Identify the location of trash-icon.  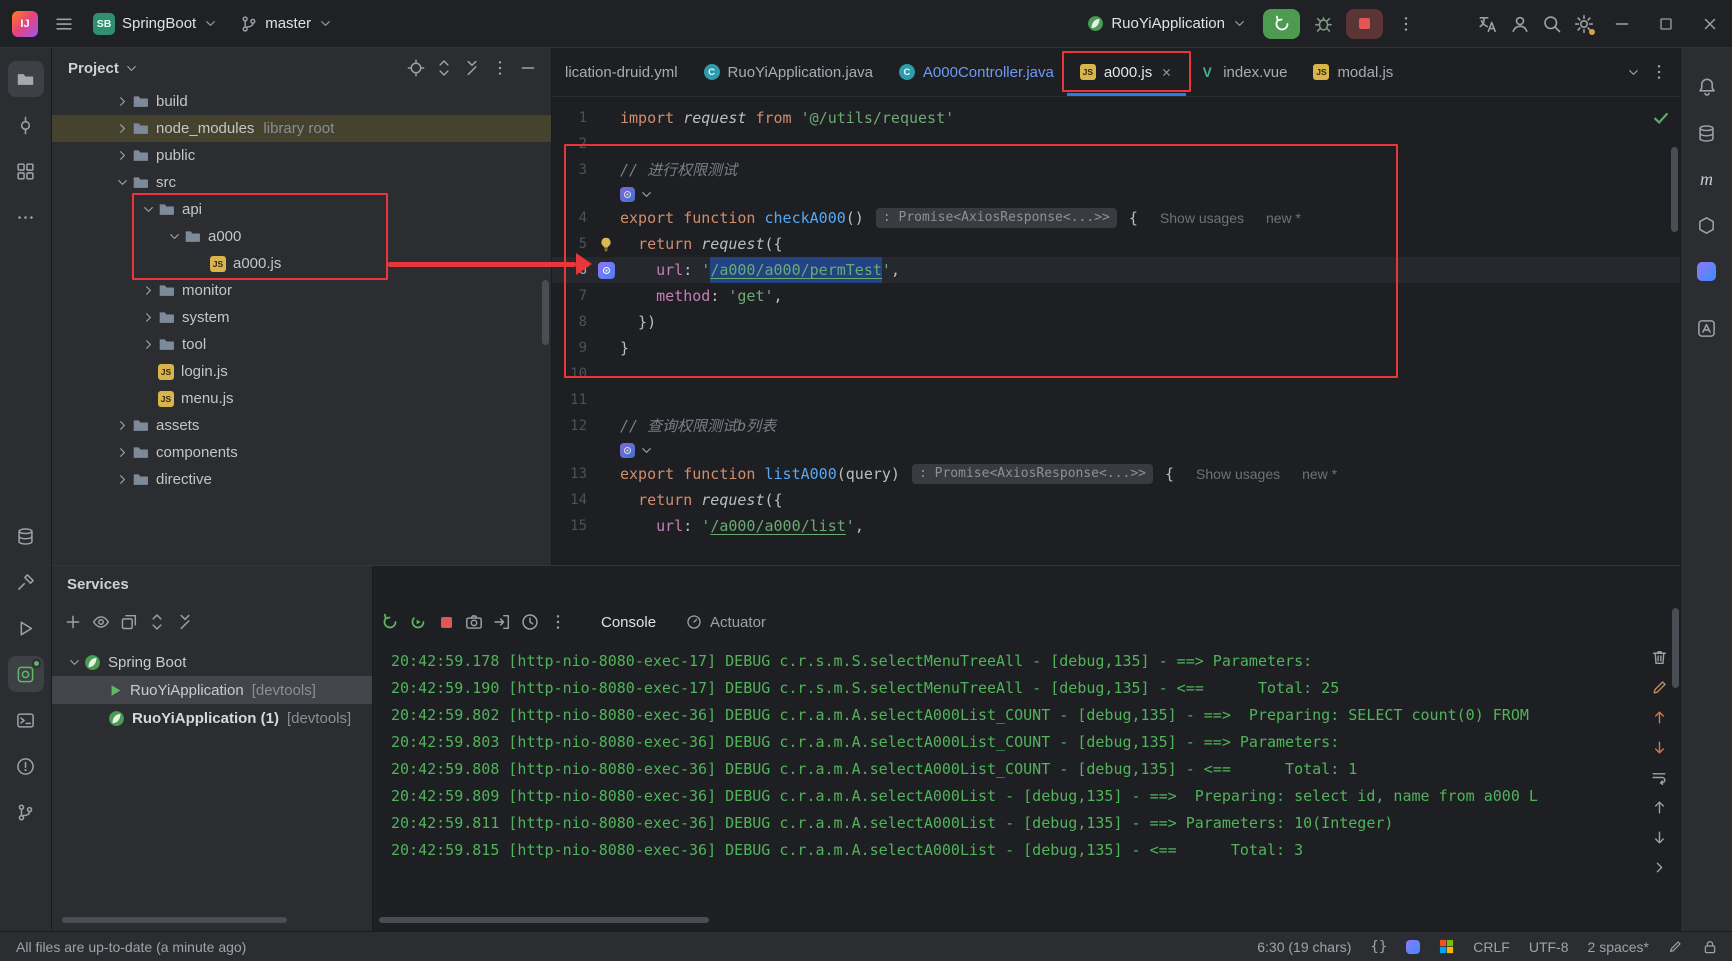
(1659, 657).